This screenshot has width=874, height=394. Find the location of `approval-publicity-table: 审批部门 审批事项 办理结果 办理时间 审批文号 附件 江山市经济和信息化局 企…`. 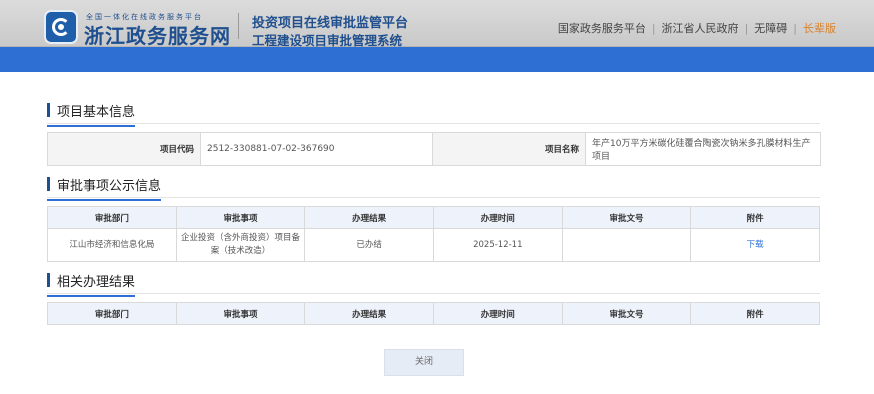

approval-publicity-table: 审批部门 审批事项 办理结果 办理时间 审批文号 附件 江山市经济和信息化局 企… is located at coordinates (433, 234).